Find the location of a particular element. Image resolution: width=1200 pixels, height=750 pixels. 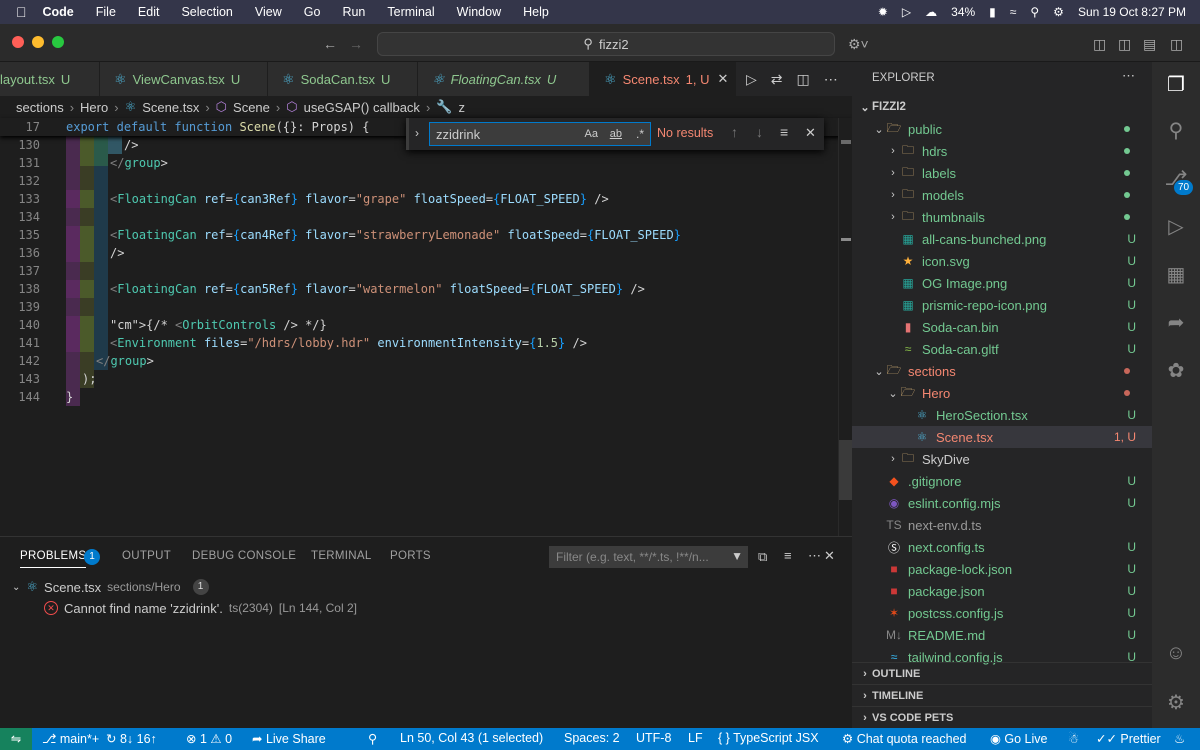

explorer-item: ⚛ Scene.tsx 1, U is located at coordinates (1002, 437).